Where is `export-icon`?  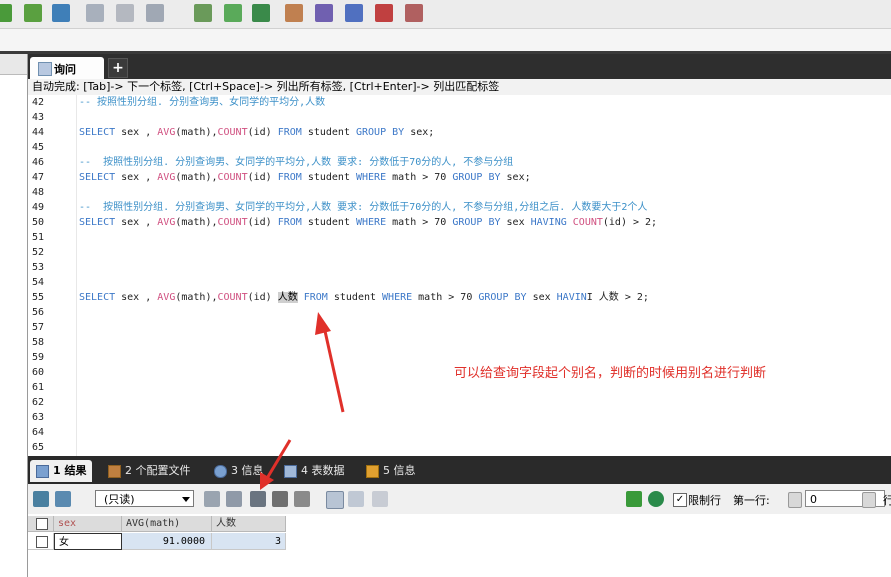 export-icon is located at coordinates (324, 13).